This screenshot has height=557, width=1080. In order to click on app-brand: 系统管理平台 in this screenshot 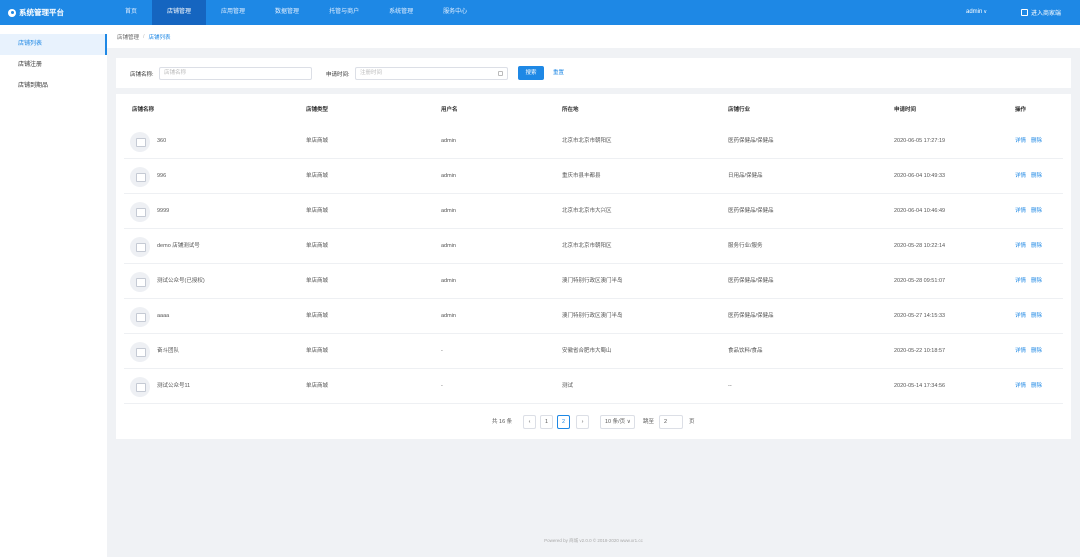, I will do `click(36, 12)`.